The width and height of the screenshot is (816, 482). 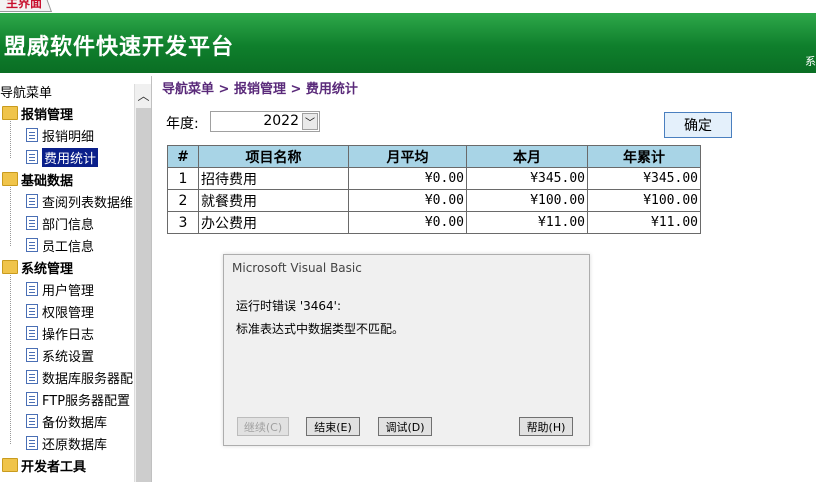 What do you see at coordinates (183, 222) in the screenshot?
I see `cell-index: 3` at bounding box center [183, 222].